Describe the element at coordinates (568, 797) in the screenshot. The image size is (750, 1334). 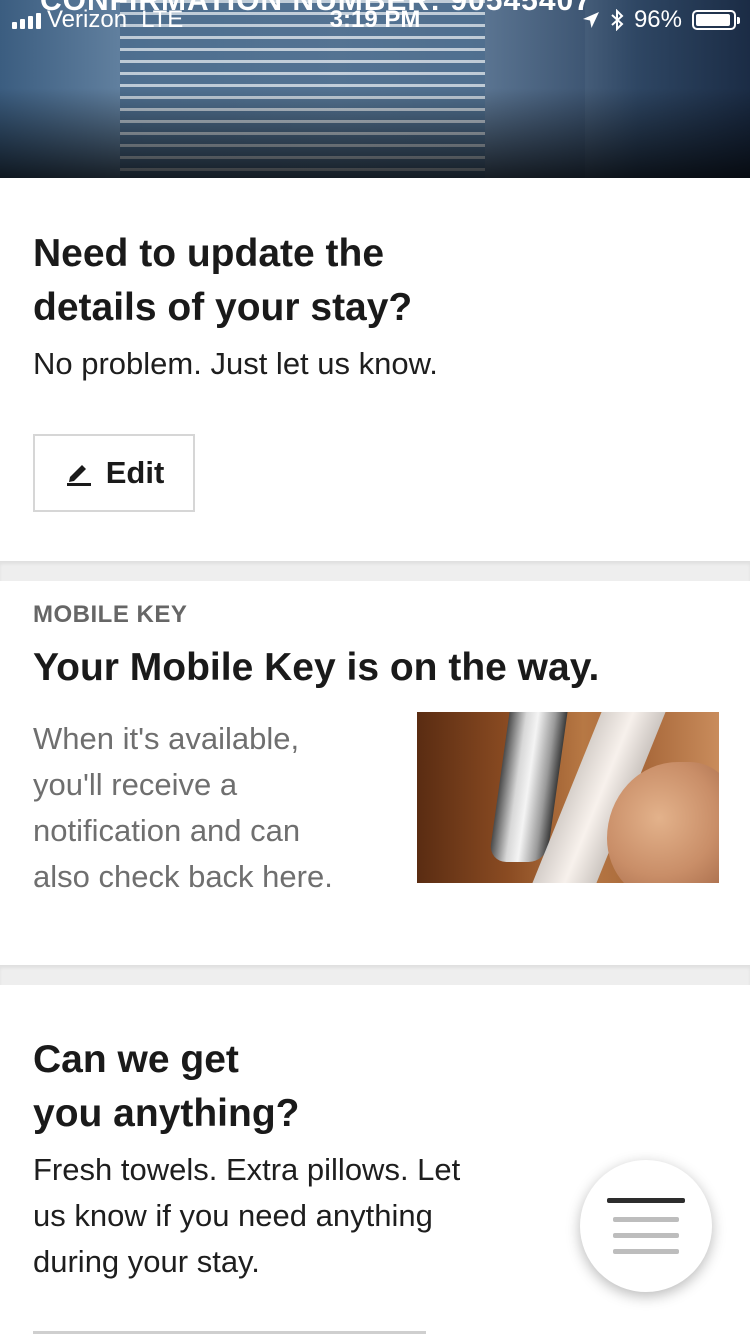
I see `door-key-photo` at that location.